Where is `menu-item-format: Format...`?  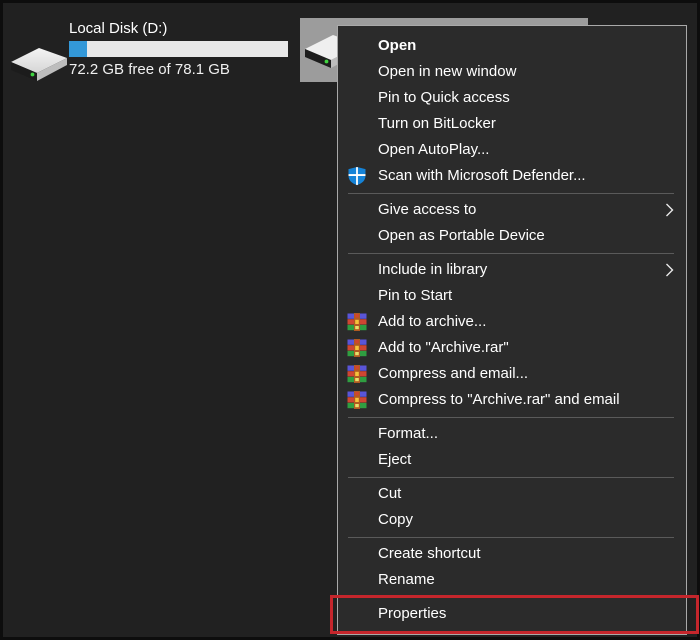 menu-item-format: Format... is located at coordinates (512, 434).